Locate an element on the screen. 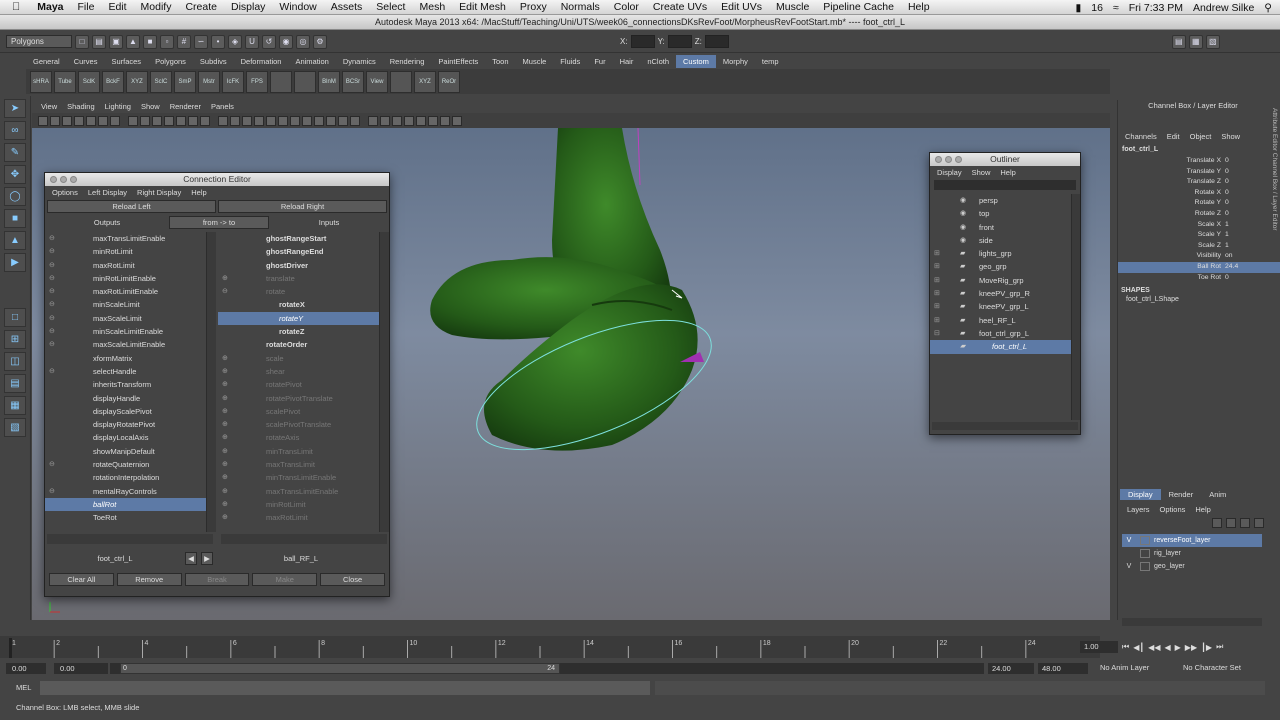  graph-layout-icon: ▦ is located at coordinates (15, 405).